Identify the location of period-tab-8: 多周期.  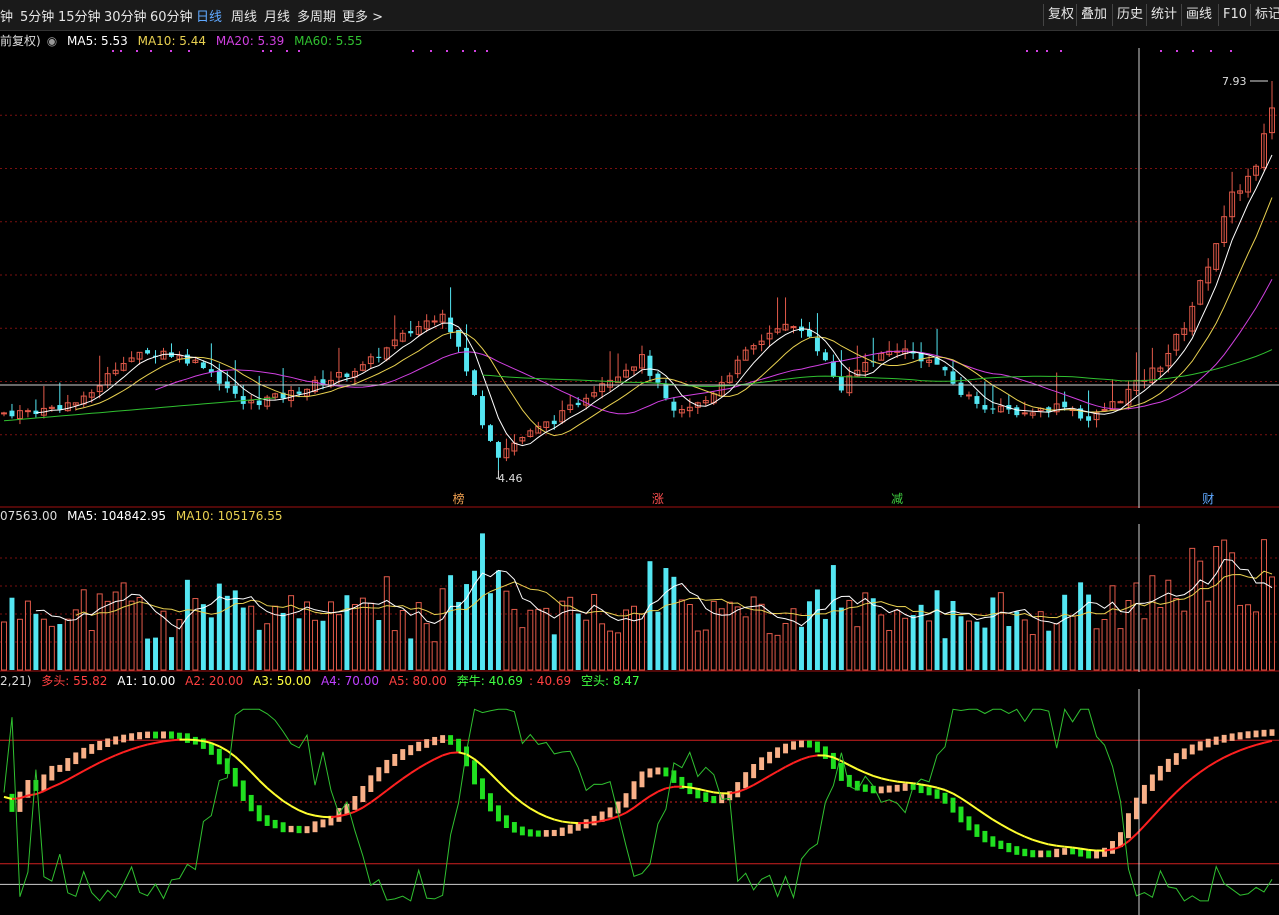
(316, 15).